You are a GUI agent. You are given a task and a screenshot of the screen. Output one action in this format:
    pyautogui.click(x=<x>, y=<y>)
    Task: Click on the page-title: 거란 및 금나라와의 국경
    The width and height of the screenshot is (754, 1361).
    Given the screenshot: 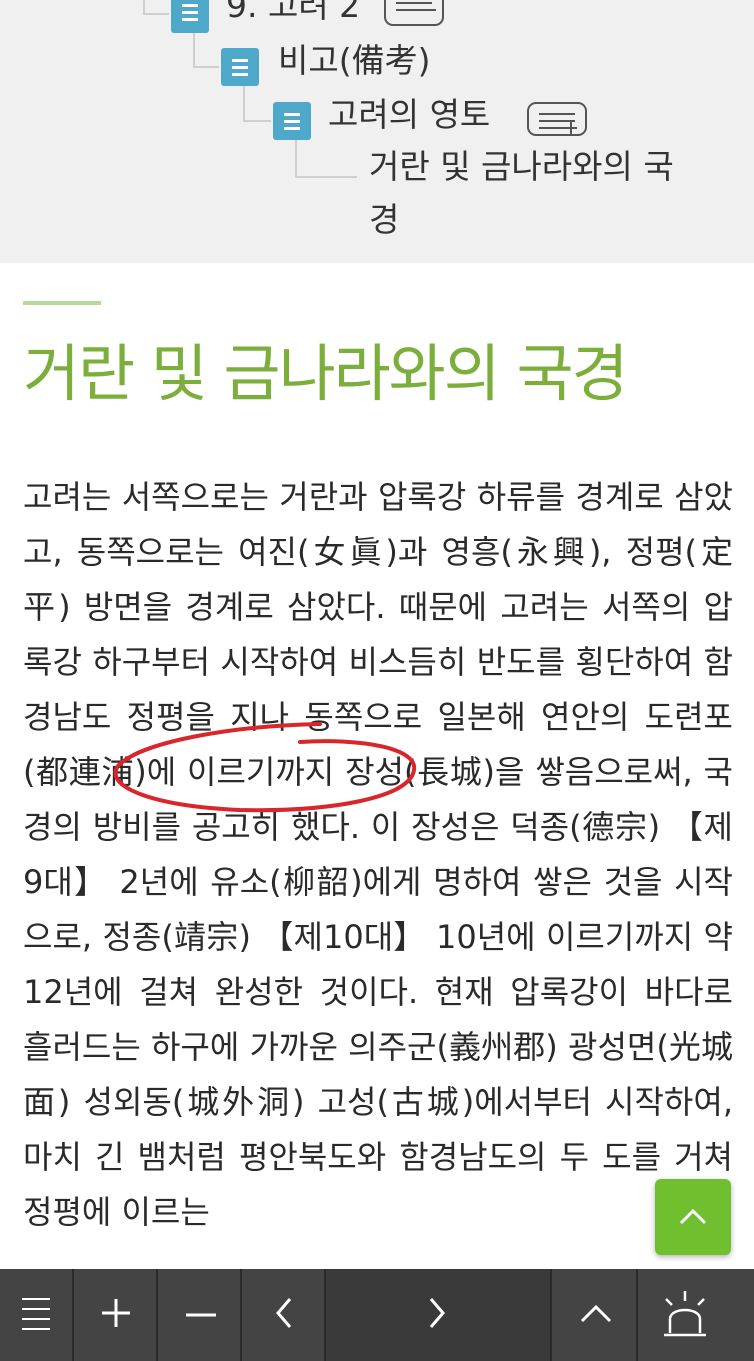 What is the action you would take?
    pyautogui.click(x=326, y=373)
    